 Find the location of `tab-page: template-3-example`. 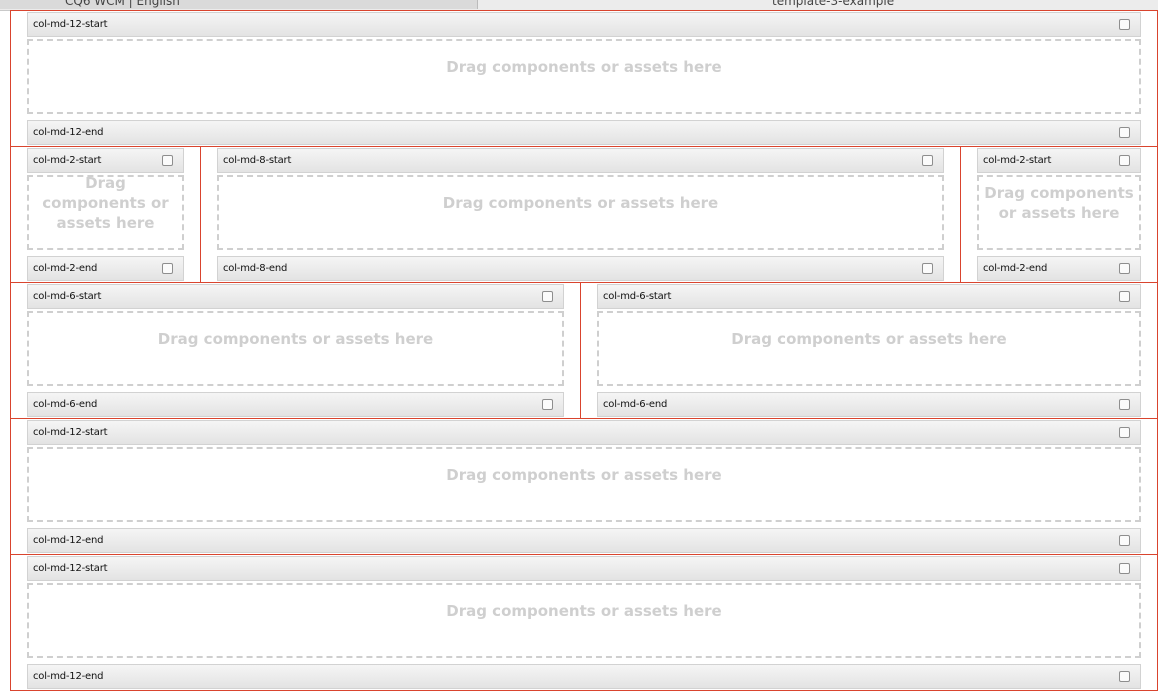

tab-page: template-3-example is located at coordinates (818, 4).